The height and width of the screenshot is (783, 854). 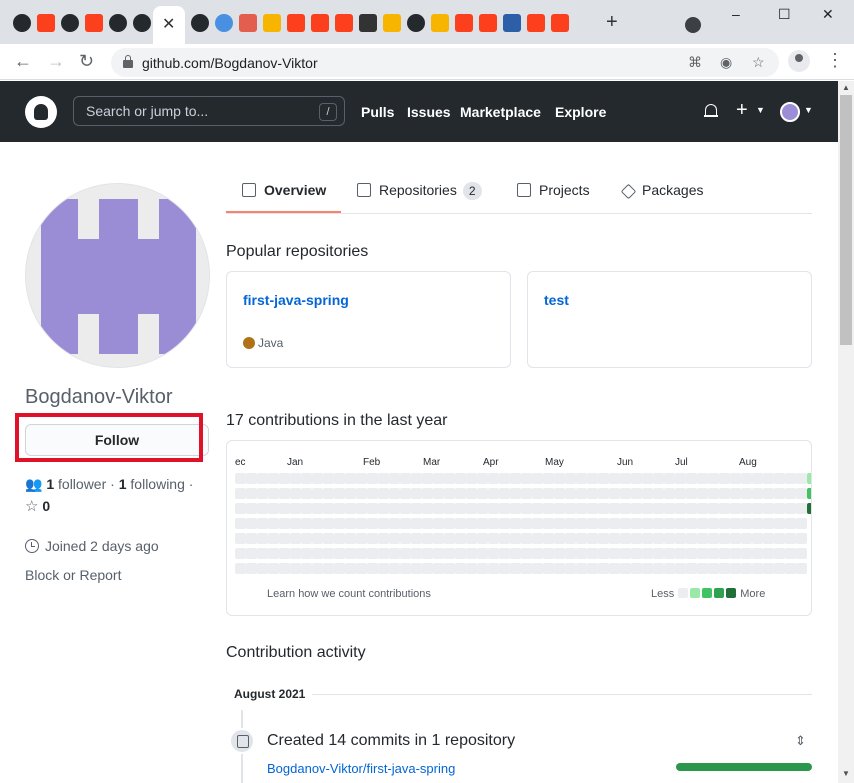 What do you see at coordinates (553, 190) in the screenshot?
I see `tab-projects: Projects` at bounding box center [553, 190].